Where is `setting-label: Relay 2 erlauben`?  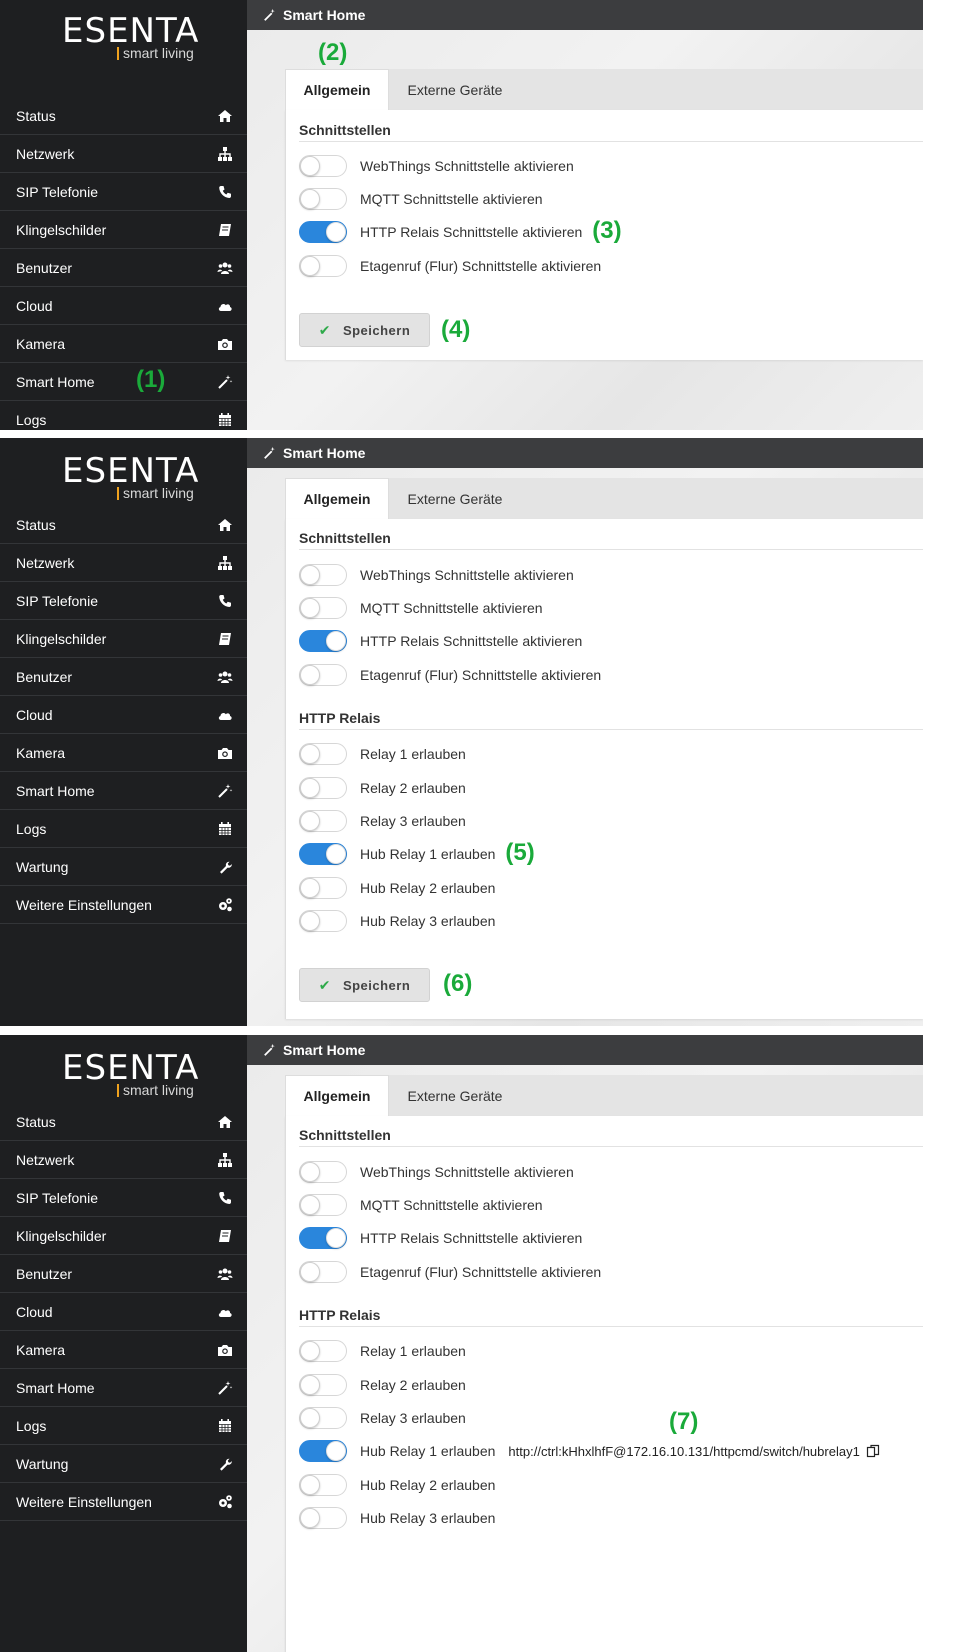
setting-label: Relay 2 erlauben is located at coordinates (413, 1385).